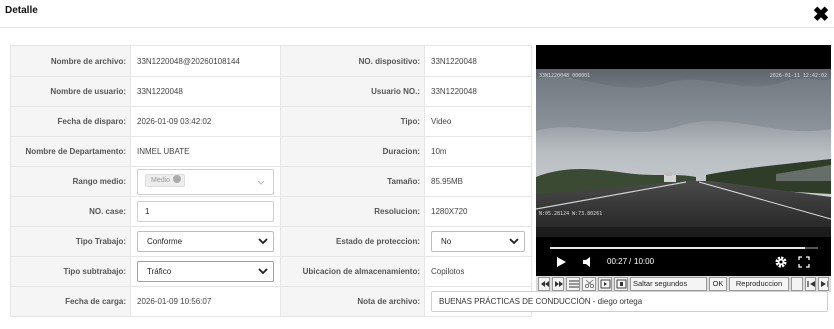 This screenshot has width=834, height=329. Describe the element at coordinates (571, 214) in the screenshot. I see `video-overlay-gps: N:05.28124 W:73.80261` at that location.